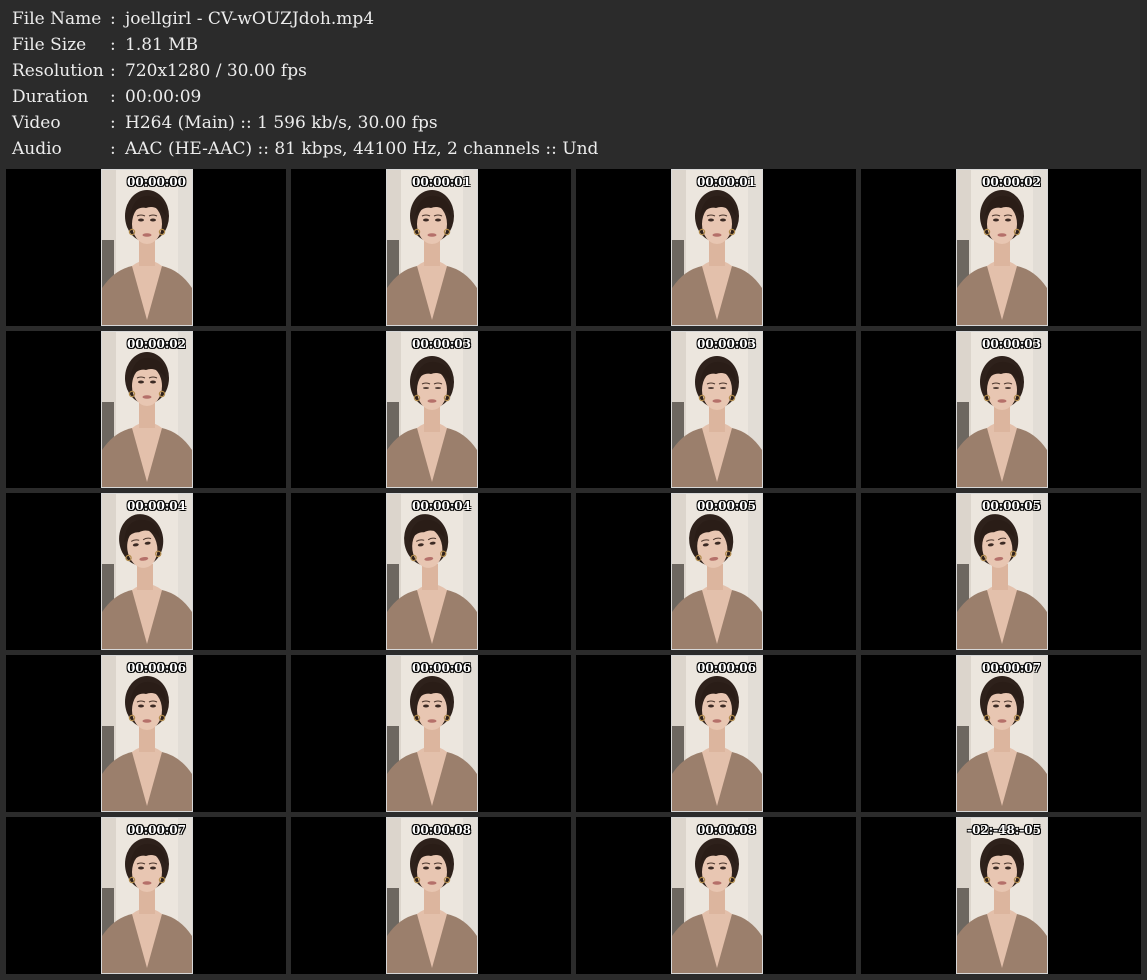 The image size is (1147, 980). I want to click on video-frame-image: 00:00:00, so click(147, 247).